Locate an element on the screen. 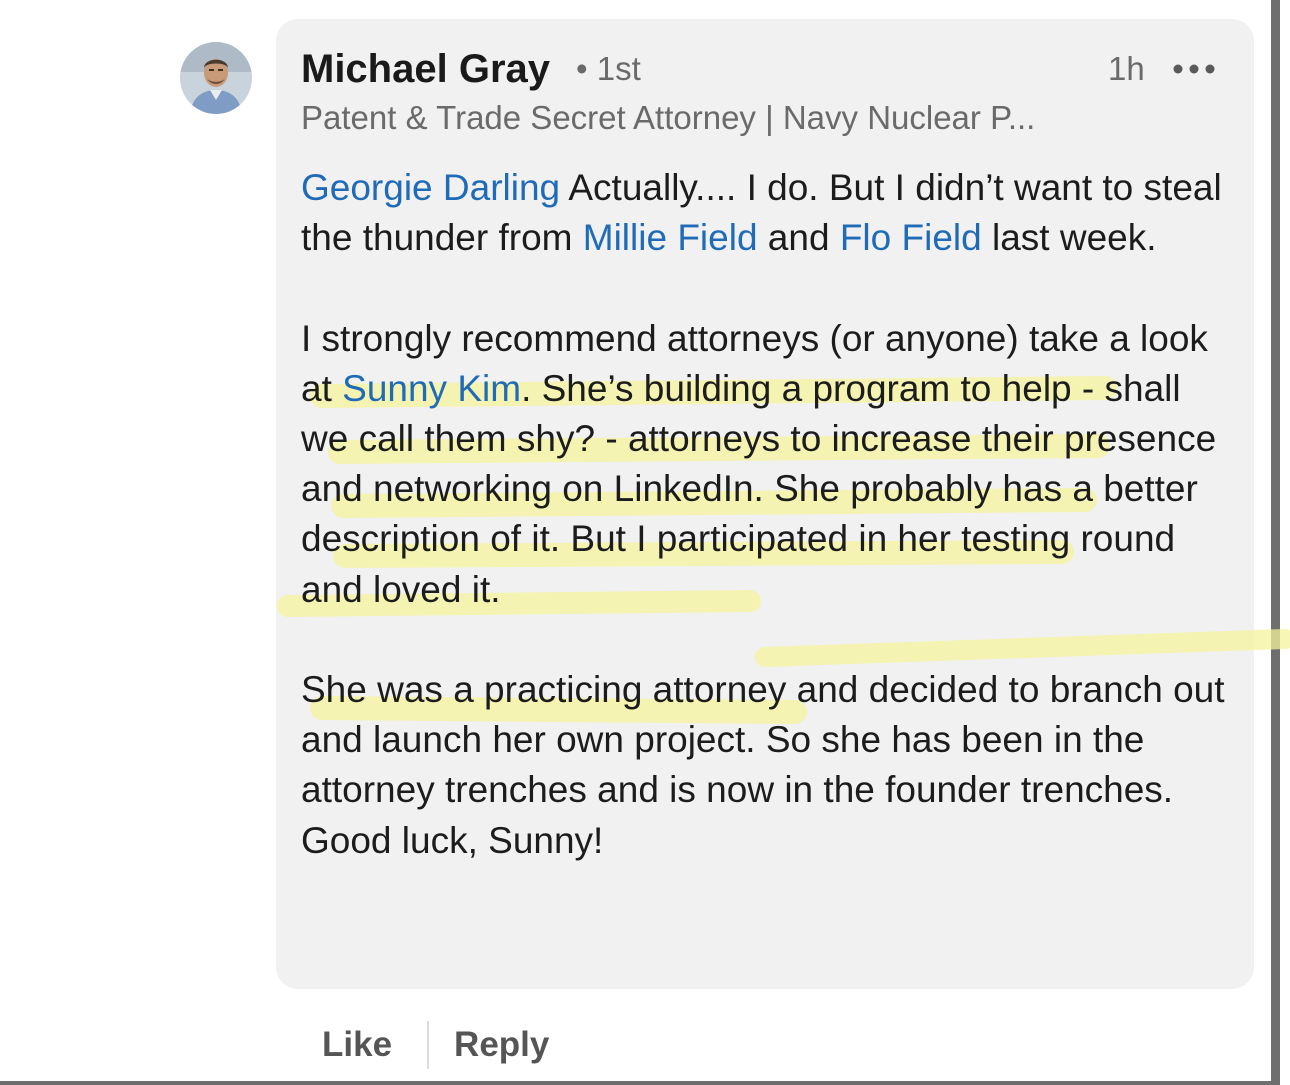 The image size is (1290, 1085). connection-degree: • 1st is located at coordinates (608, 68).